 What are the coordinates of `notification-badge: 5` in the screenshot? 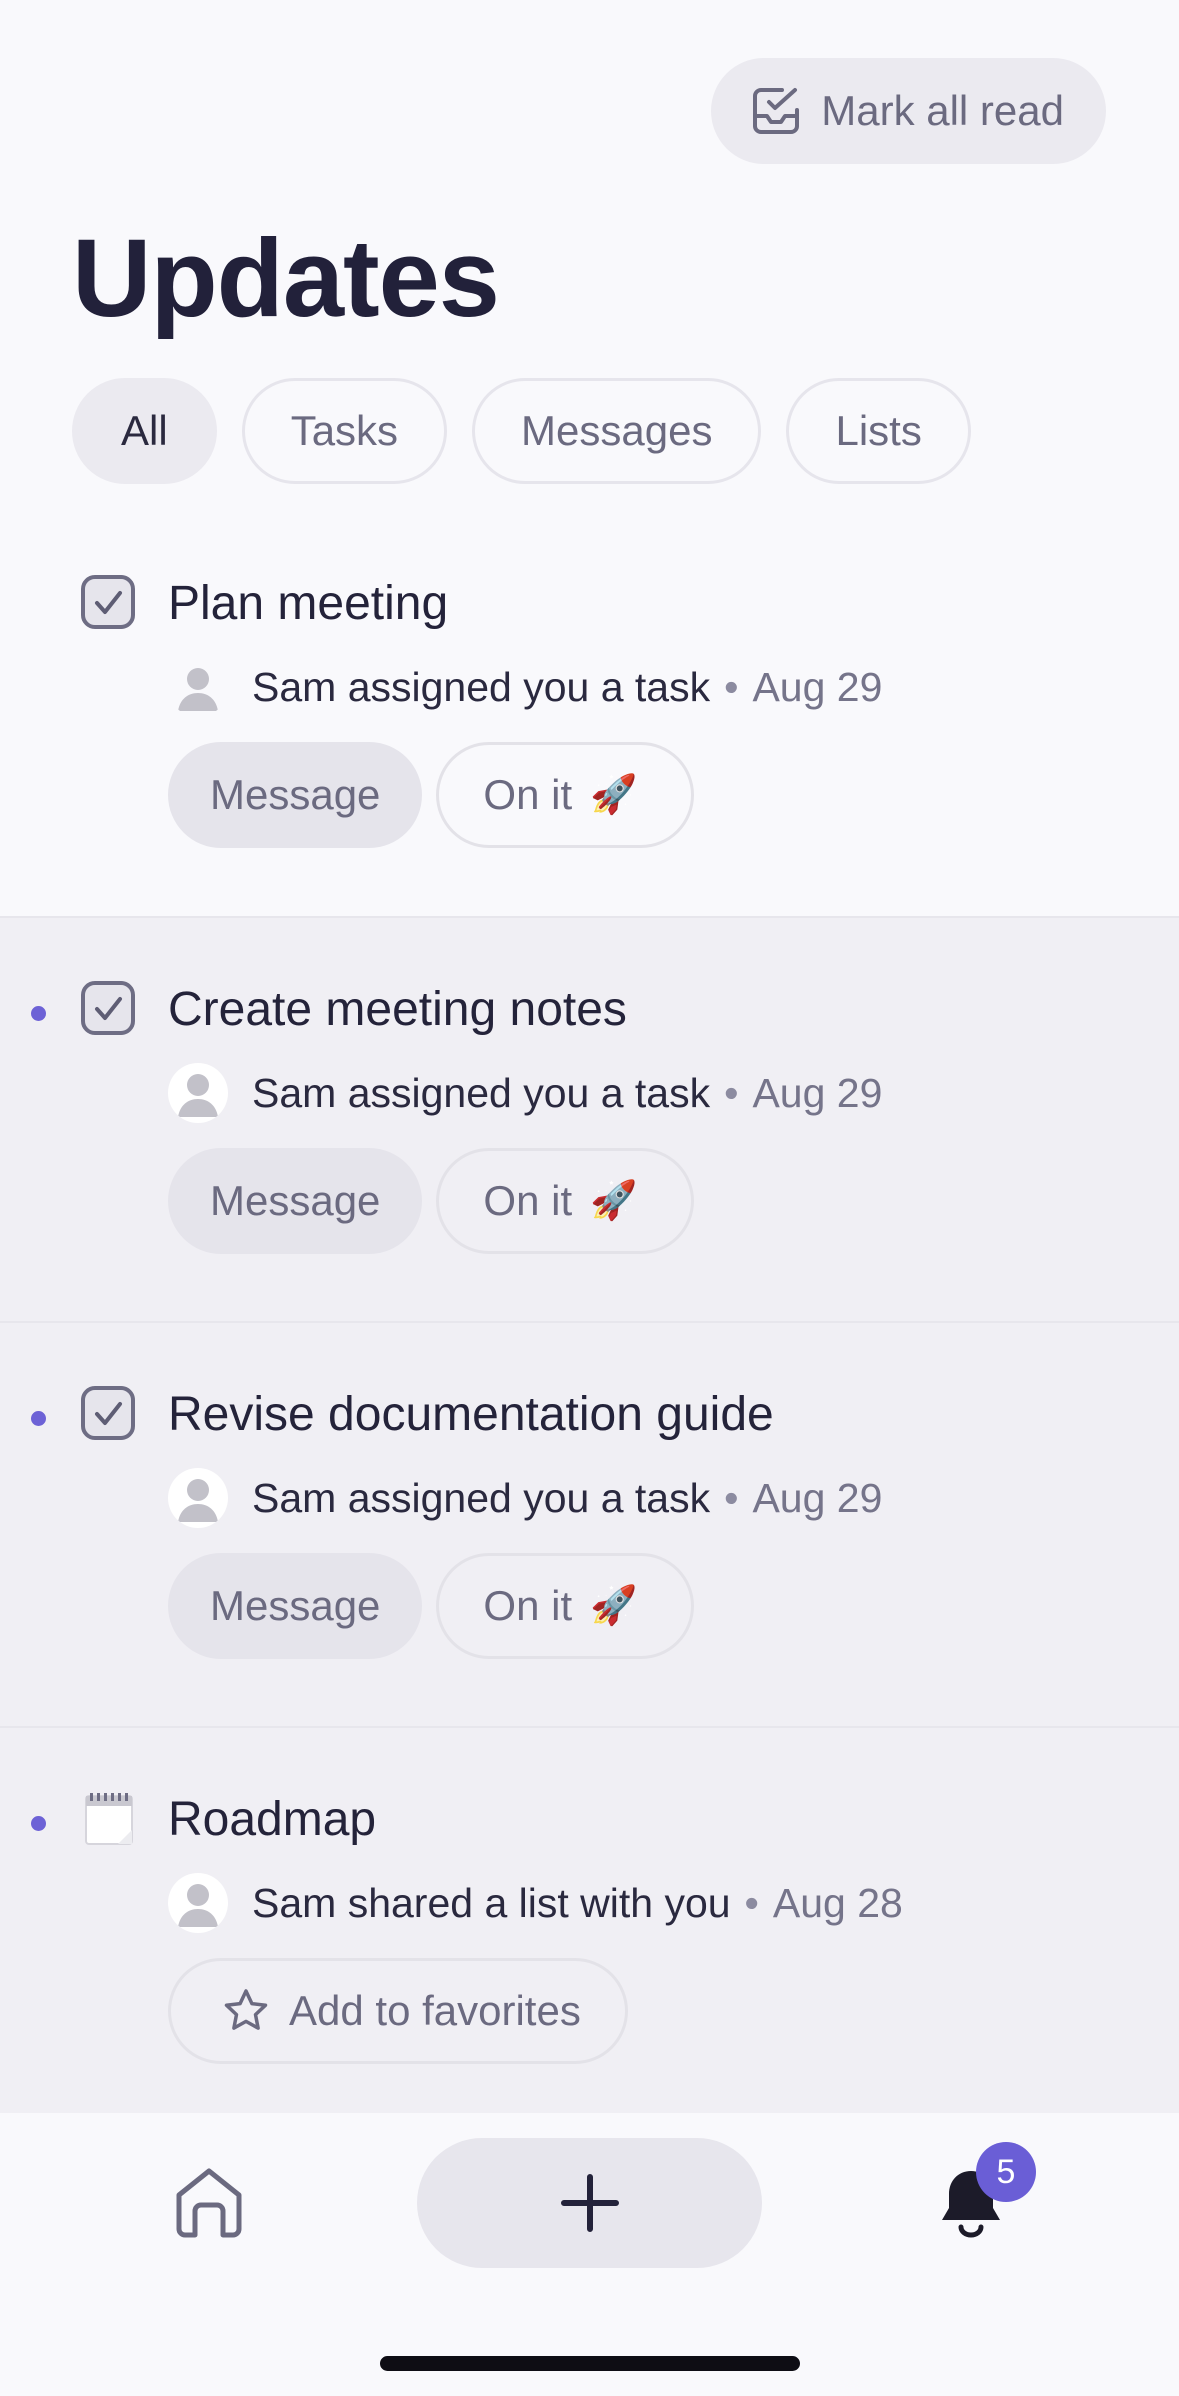 It's located at (1006, 2172).